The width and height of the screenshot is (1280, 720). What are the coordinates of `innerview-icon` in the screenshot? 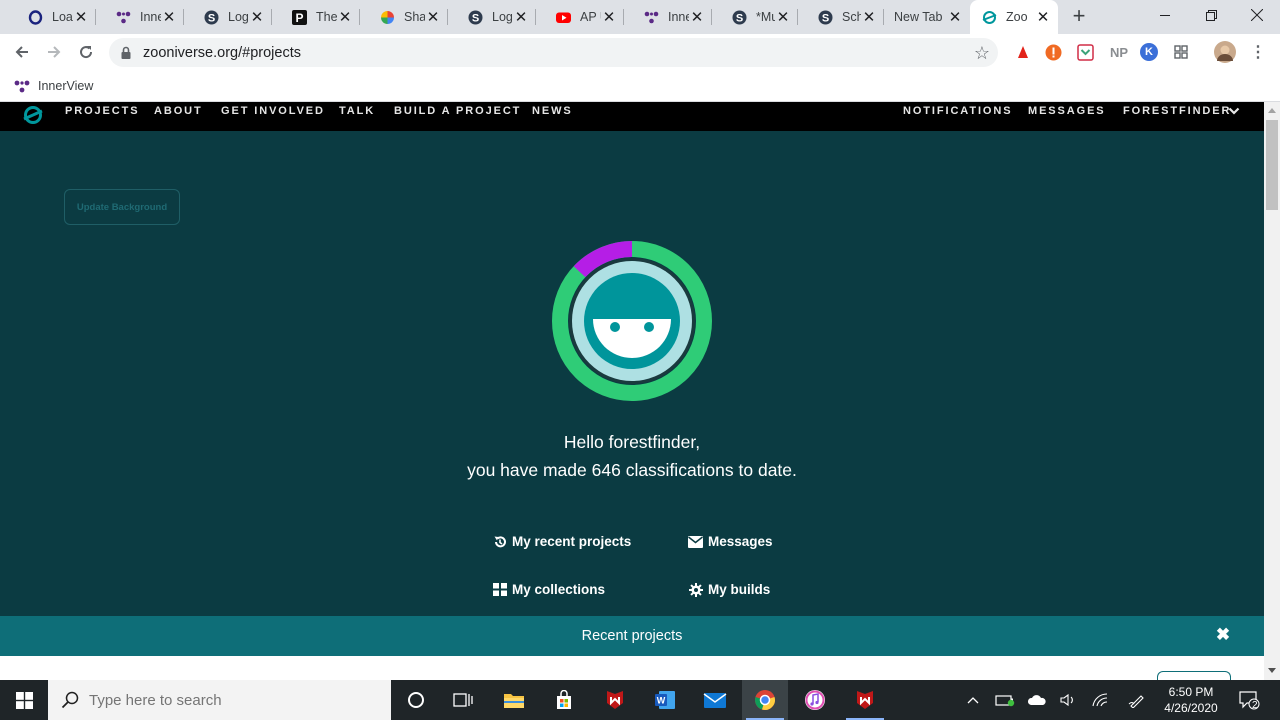 It's located at (123, 17).